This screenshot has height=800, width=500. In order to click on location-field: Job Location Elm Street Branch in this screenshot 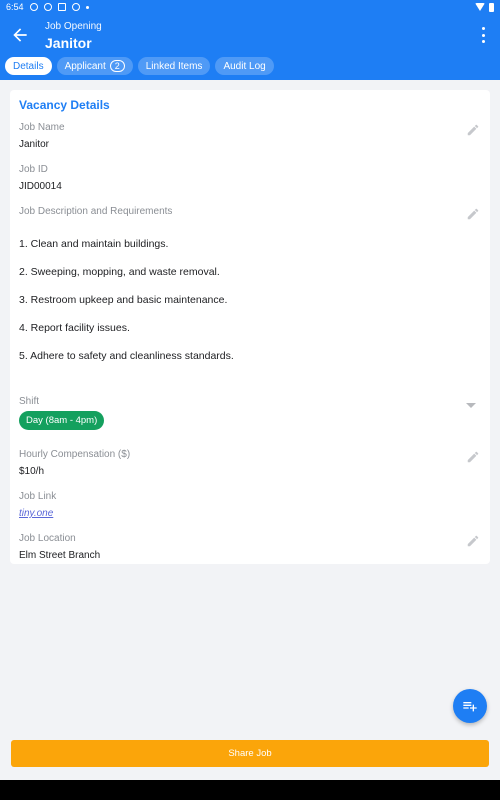, I will do `click(60, 547)`.